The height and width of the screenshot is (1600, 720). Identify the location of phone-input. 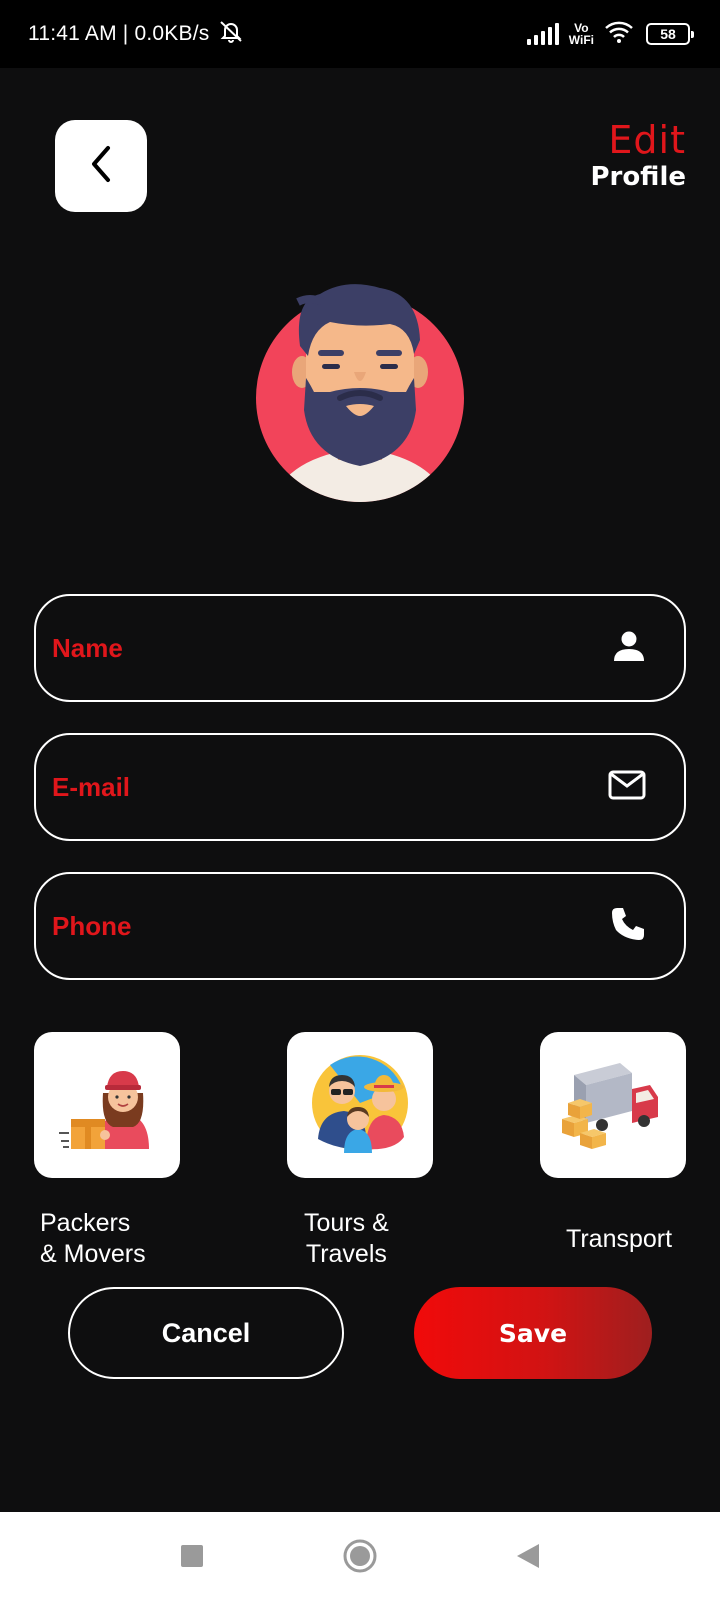
(312, 926).